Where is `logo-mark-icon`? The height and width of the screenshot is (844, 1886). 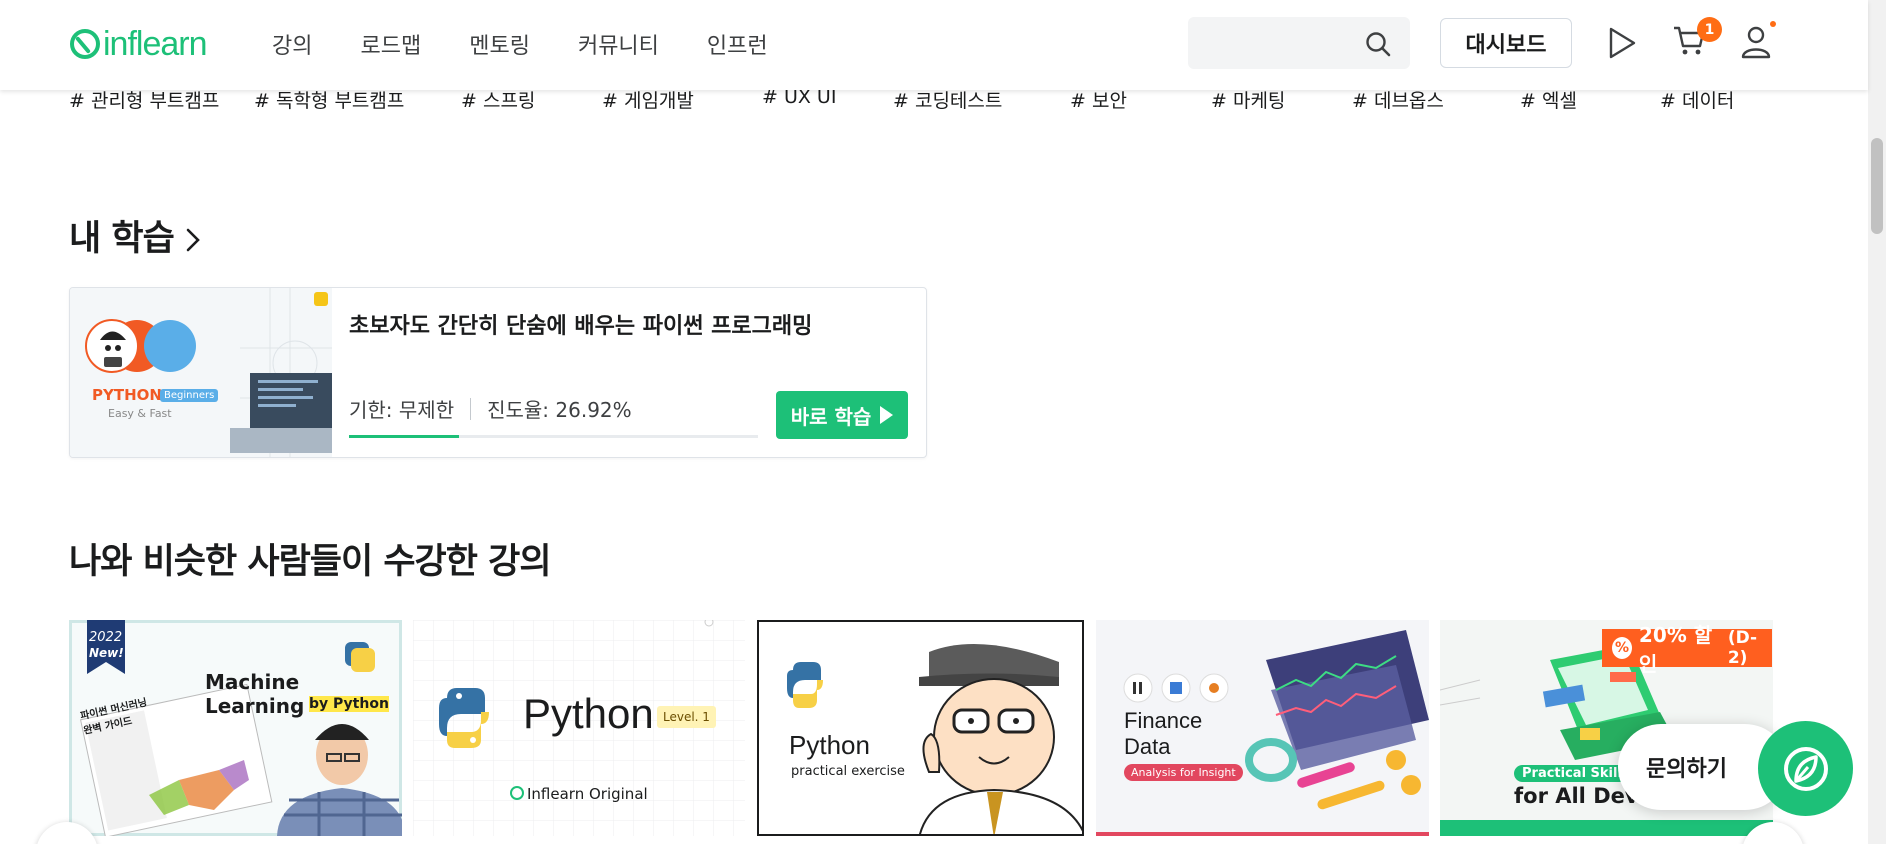 logo-mark-icon is located at coordinates (85, 44).